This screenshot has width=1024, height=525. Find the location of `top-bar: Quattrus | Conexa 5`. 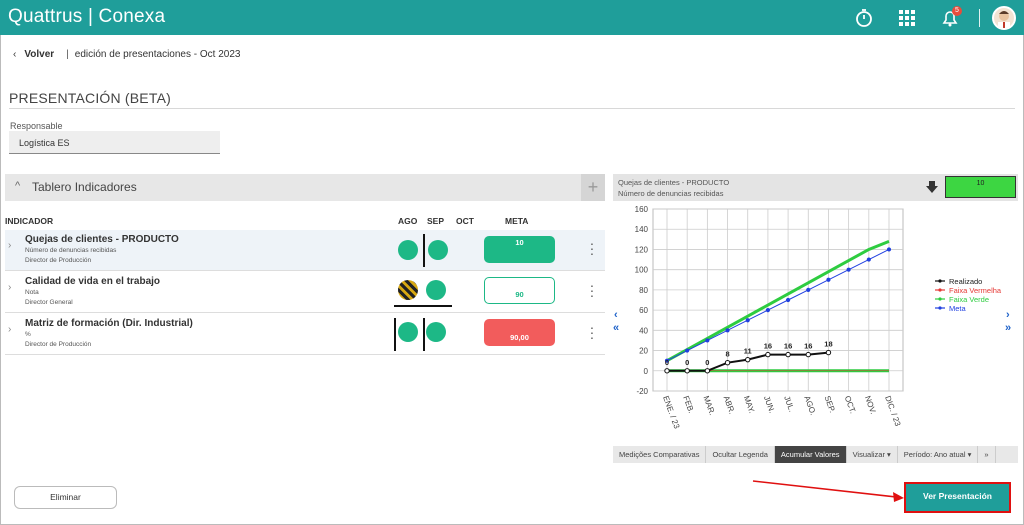

top-bar: Quattrus | Conexa 5 is located at coordinates (512, 17).